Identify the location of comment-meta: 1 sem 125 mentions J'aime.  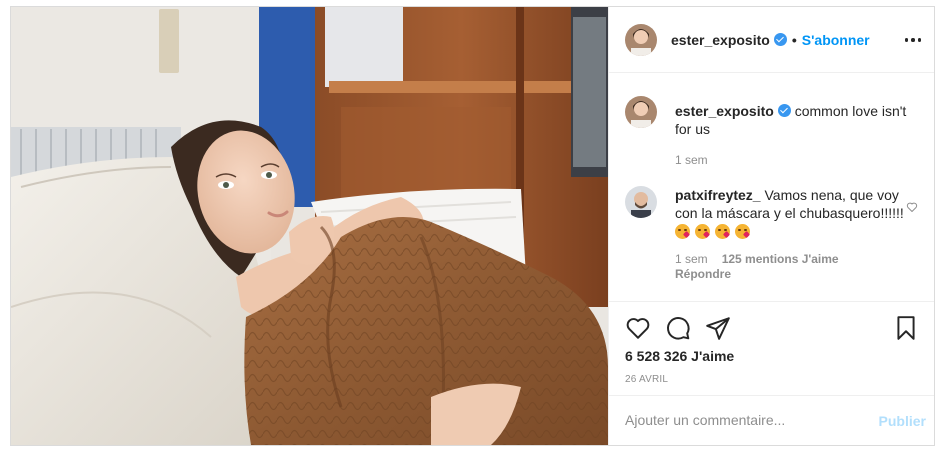
(796, 259).